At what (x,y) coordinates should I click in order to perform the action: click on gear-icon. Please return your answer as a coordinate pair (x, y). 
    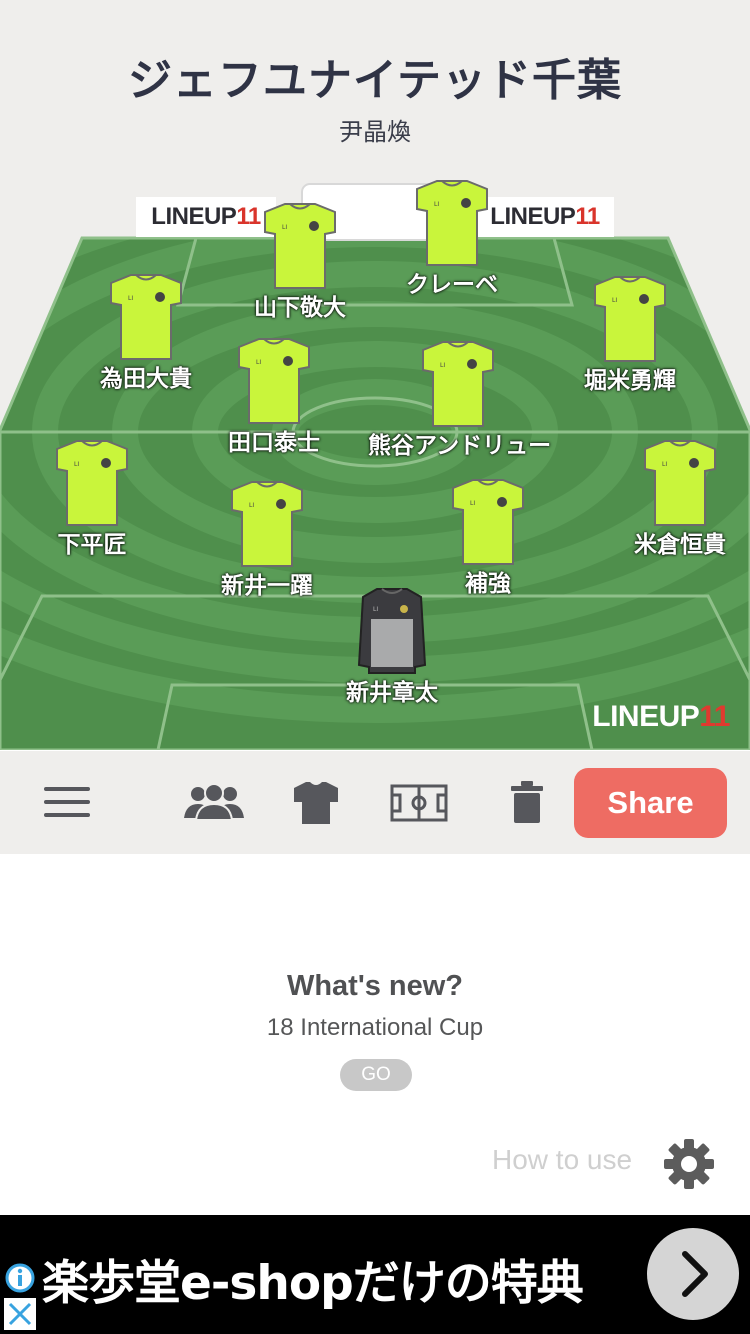
    Looking at the image, I should click on (689, 1164).